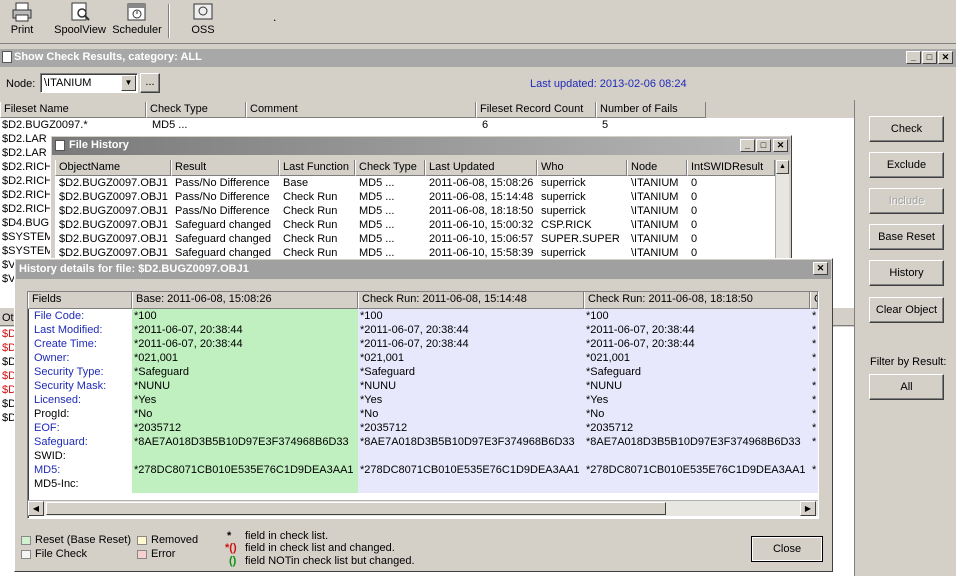  I want to click on node-label: Node:, so click(21, 84).